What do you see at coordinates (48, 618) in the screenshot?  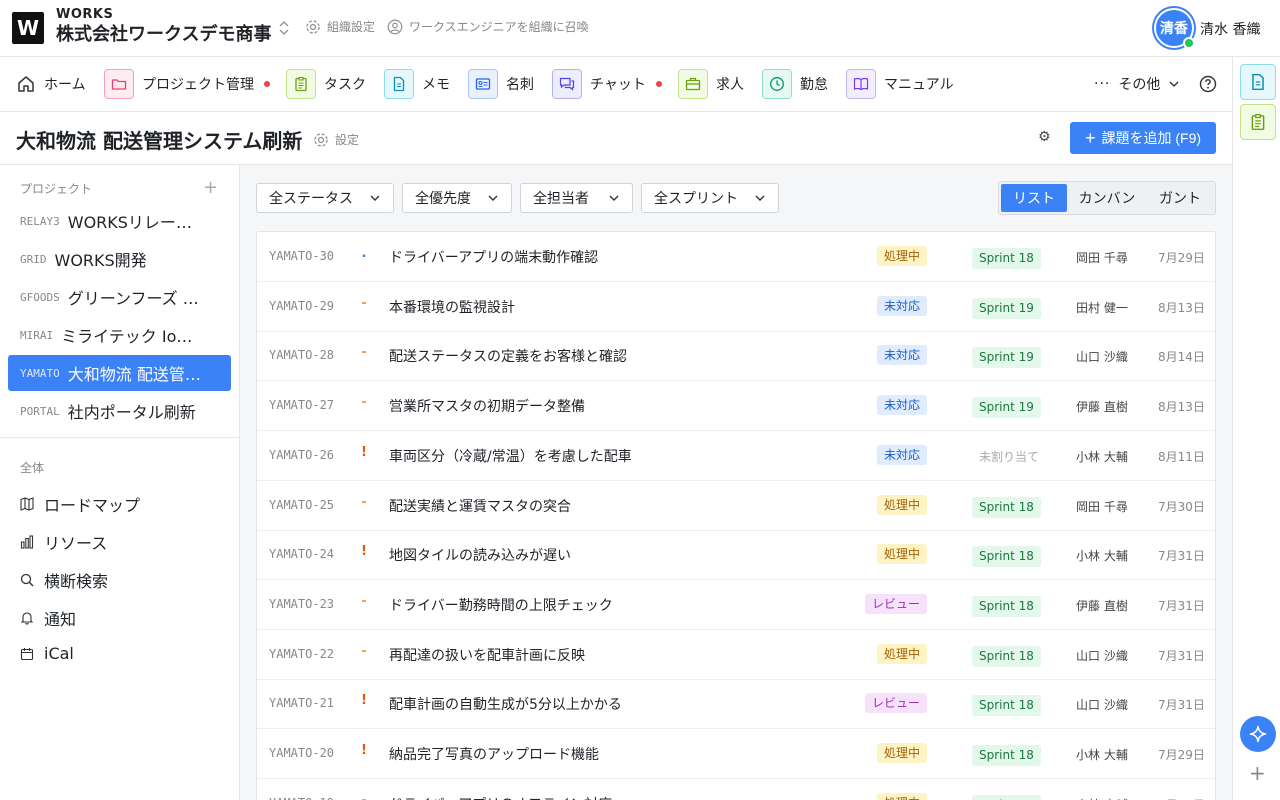 I see `sidebar-item-notifications: 通知` at bounding box center [48, 618].